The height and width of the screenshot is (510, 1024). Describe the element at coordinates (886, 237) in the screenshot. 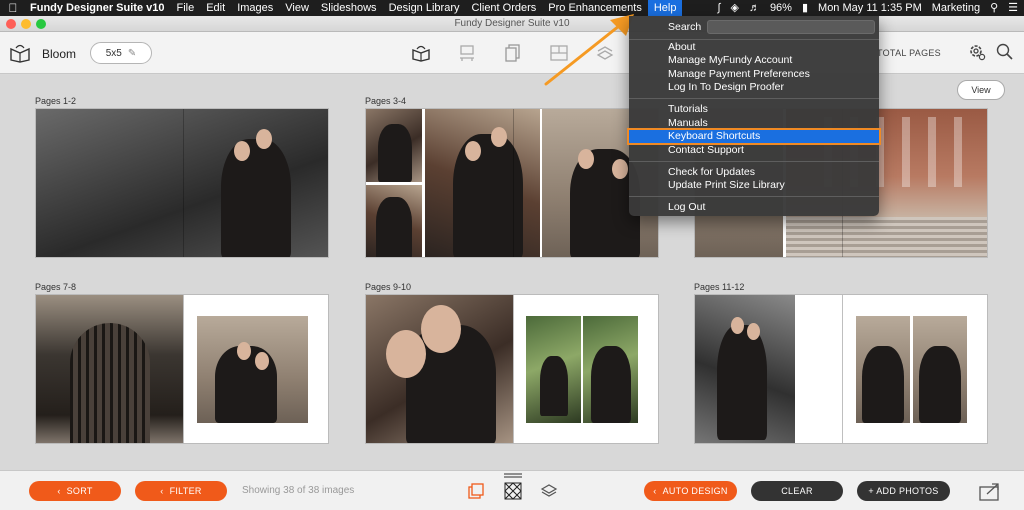

I see `building-steps` at that location.